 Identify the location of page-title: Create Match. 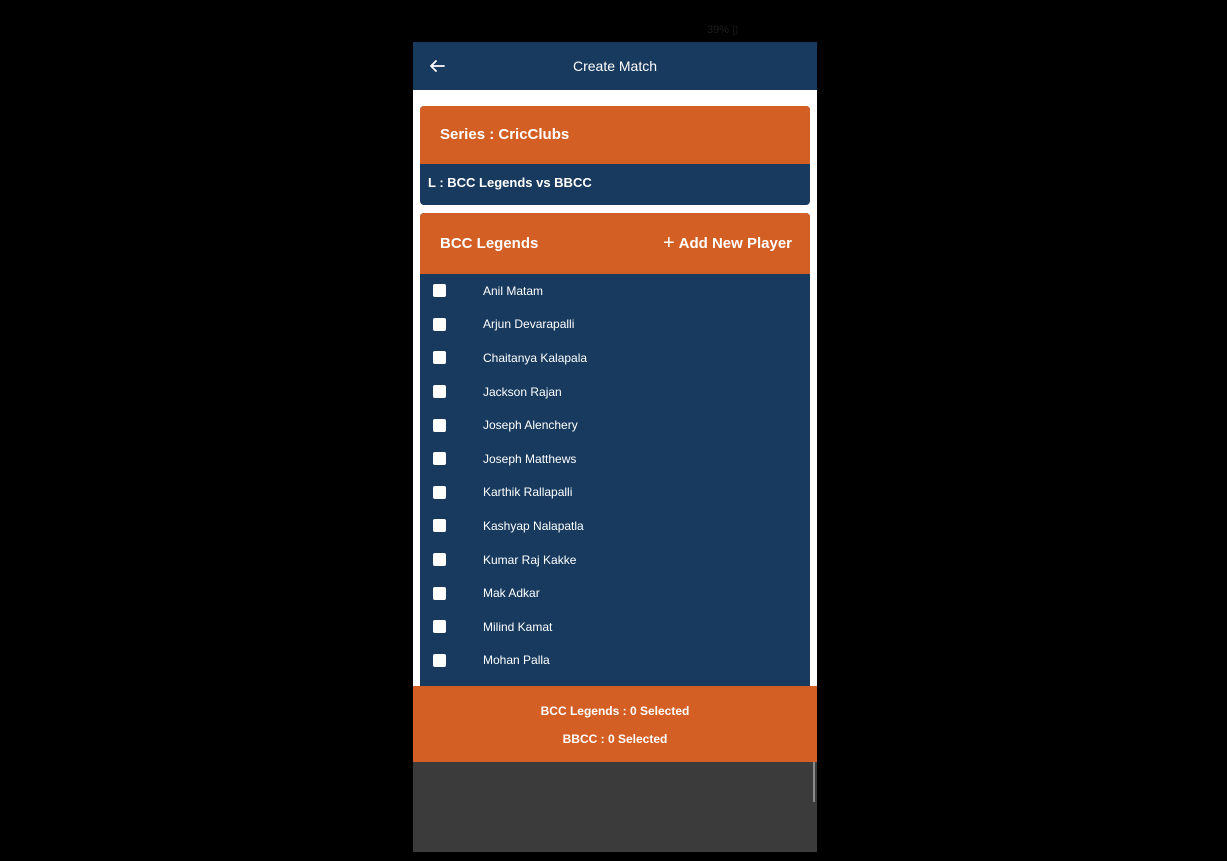
(615, 66).